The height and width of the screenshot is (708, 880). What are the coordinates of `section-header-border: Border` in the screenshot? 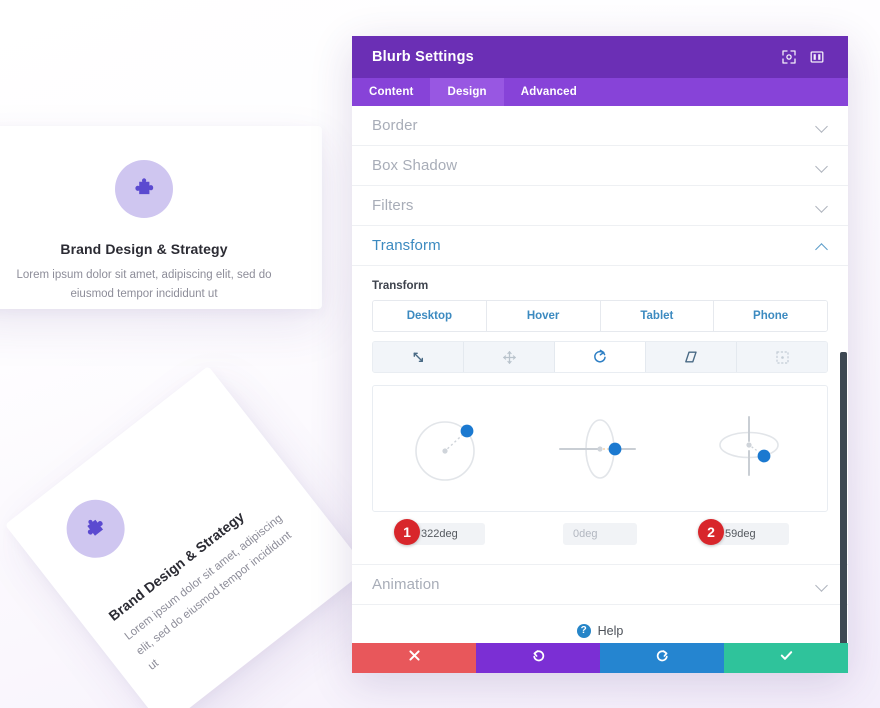 It's located at (600, 126).